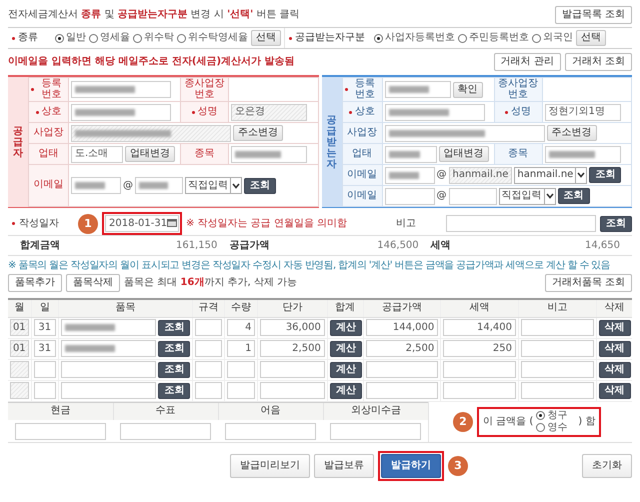 This screenshot has width=640, height=502. I want to click on supply-amount-field: 144,000, so click(402, 327).